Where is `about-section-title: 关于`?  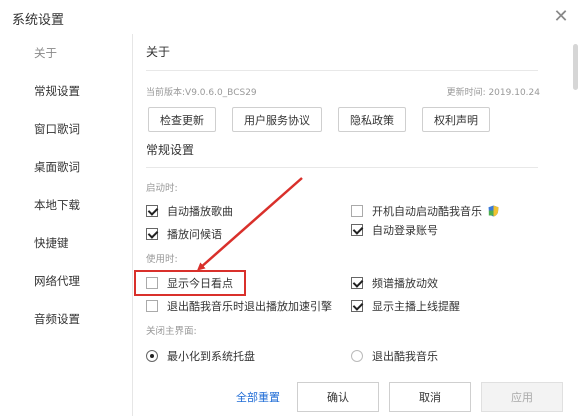 about-section-title: 关于 is located at coordinates (158, 52).